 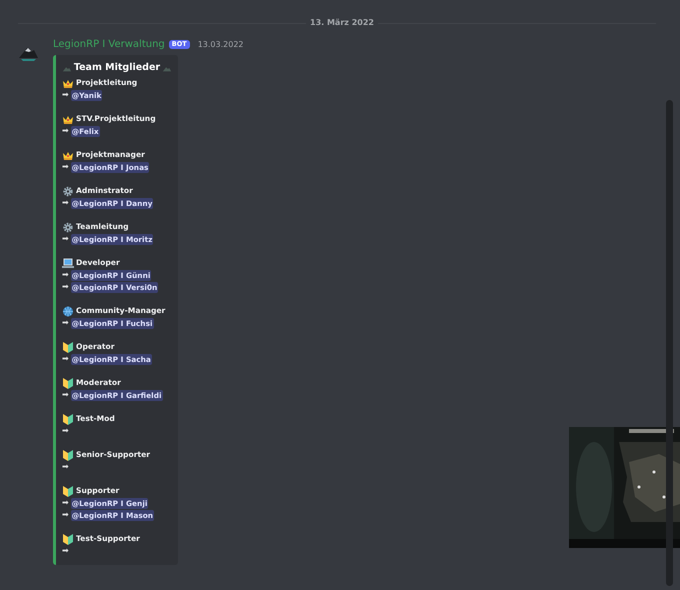 I want to click on timestamp: 13.03.2022, so click(x=221, y=44).